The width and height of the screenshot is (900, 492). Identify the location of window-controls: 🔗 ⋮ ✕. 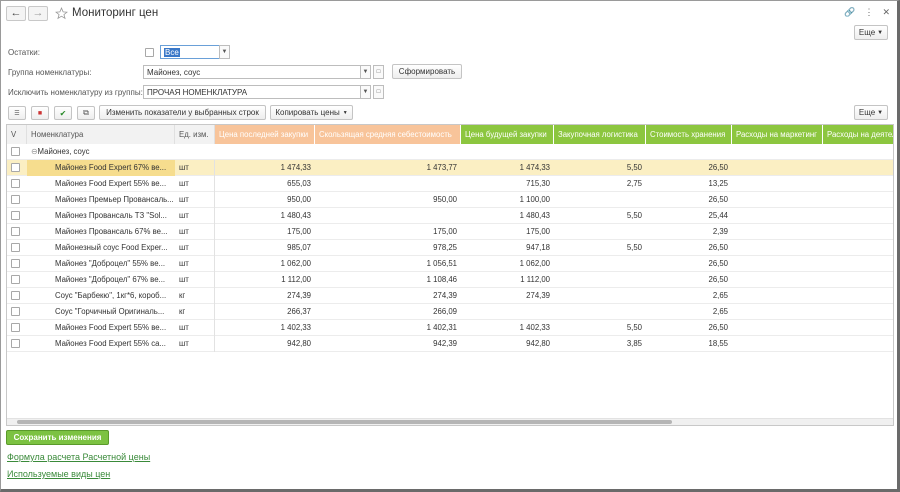
(867, 12).